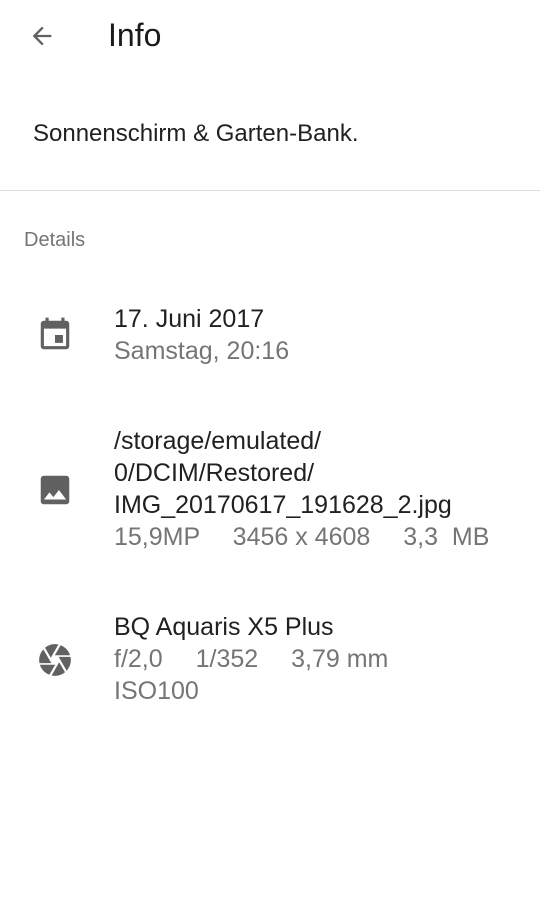 The height and width of the screenshot is (916, 540). I want to click on date-details: 17. Juni 2017 Samstag, 20:16, so click(324, 335).